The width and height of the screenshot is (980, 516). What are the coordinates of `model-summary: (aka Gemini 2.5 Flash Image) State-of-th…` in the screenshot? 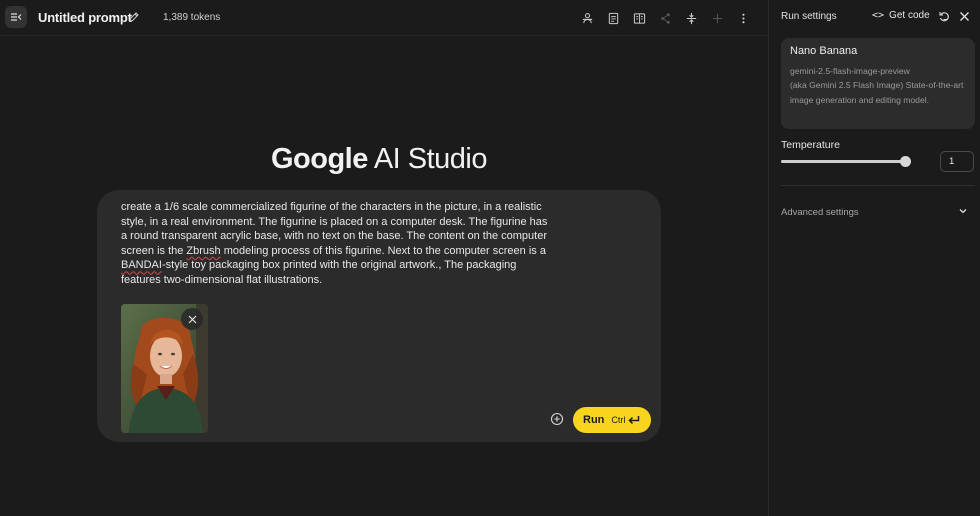 It's located at (877, 92).